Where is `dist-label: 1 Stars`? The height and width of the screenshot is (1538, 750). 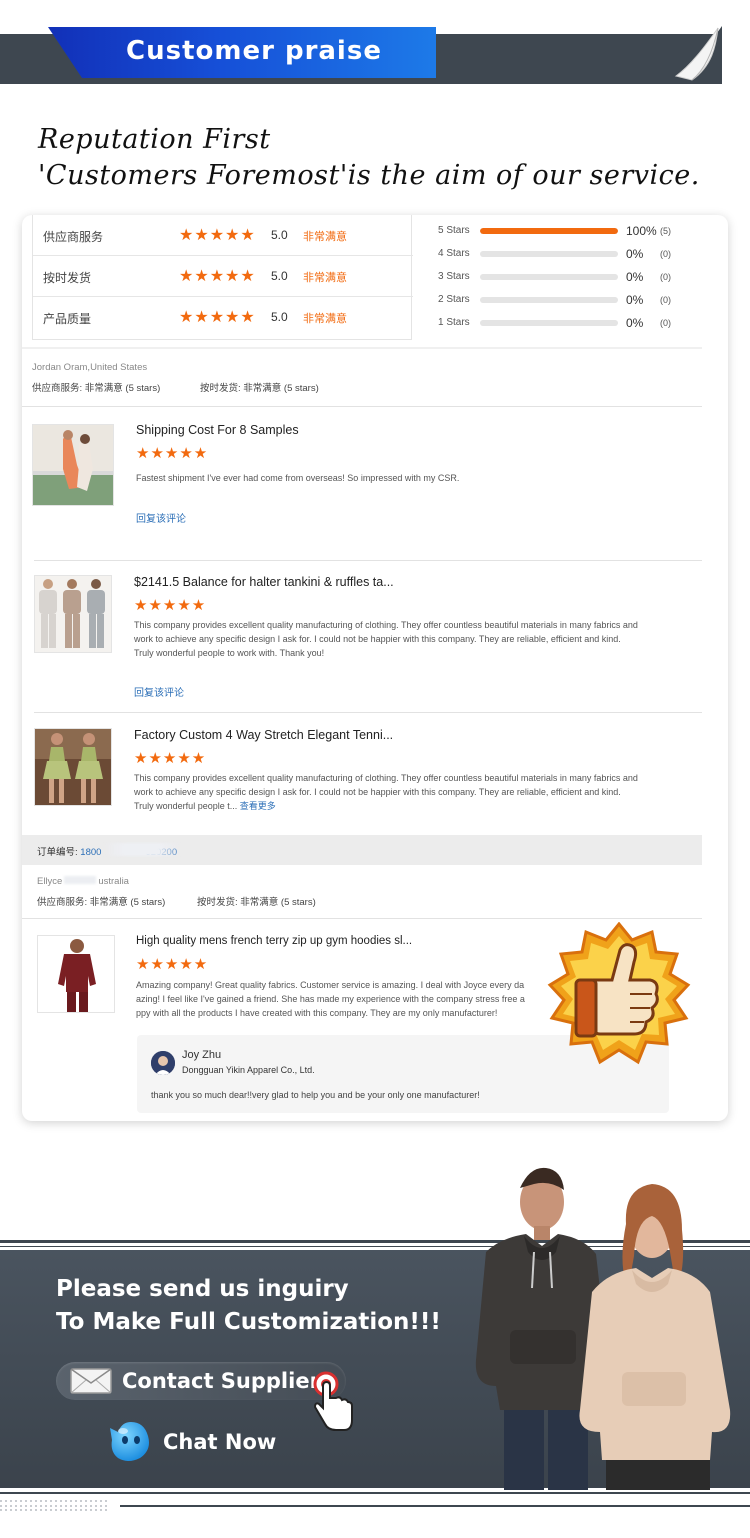 dist-label: 1 Stars is located at coordinates (454, 322).